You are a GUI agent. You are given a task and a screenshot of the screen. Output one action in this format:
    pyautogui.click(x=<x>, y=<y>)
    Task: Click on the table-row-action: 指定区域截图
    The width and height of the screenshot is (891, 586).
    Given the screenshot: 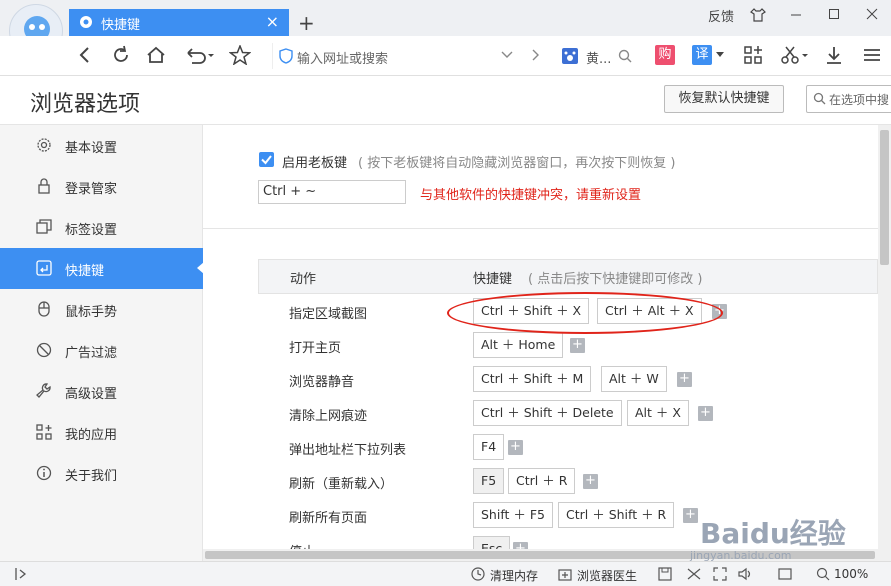 What is the action you would take?
    pyautogui.click(x=328, y=314)
    